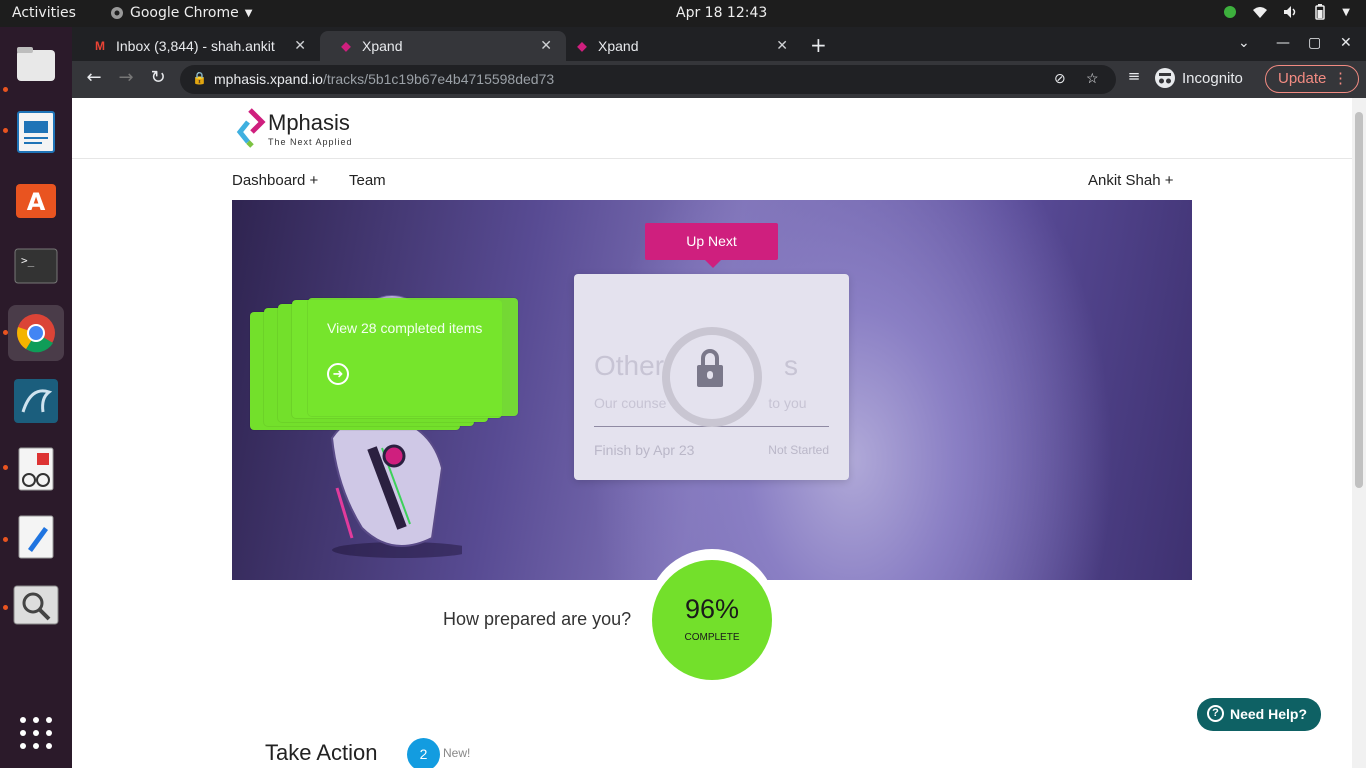  Describe the element at coordinates (818, 45) in the screenshot. I see `new-tab-button: +` at that location.